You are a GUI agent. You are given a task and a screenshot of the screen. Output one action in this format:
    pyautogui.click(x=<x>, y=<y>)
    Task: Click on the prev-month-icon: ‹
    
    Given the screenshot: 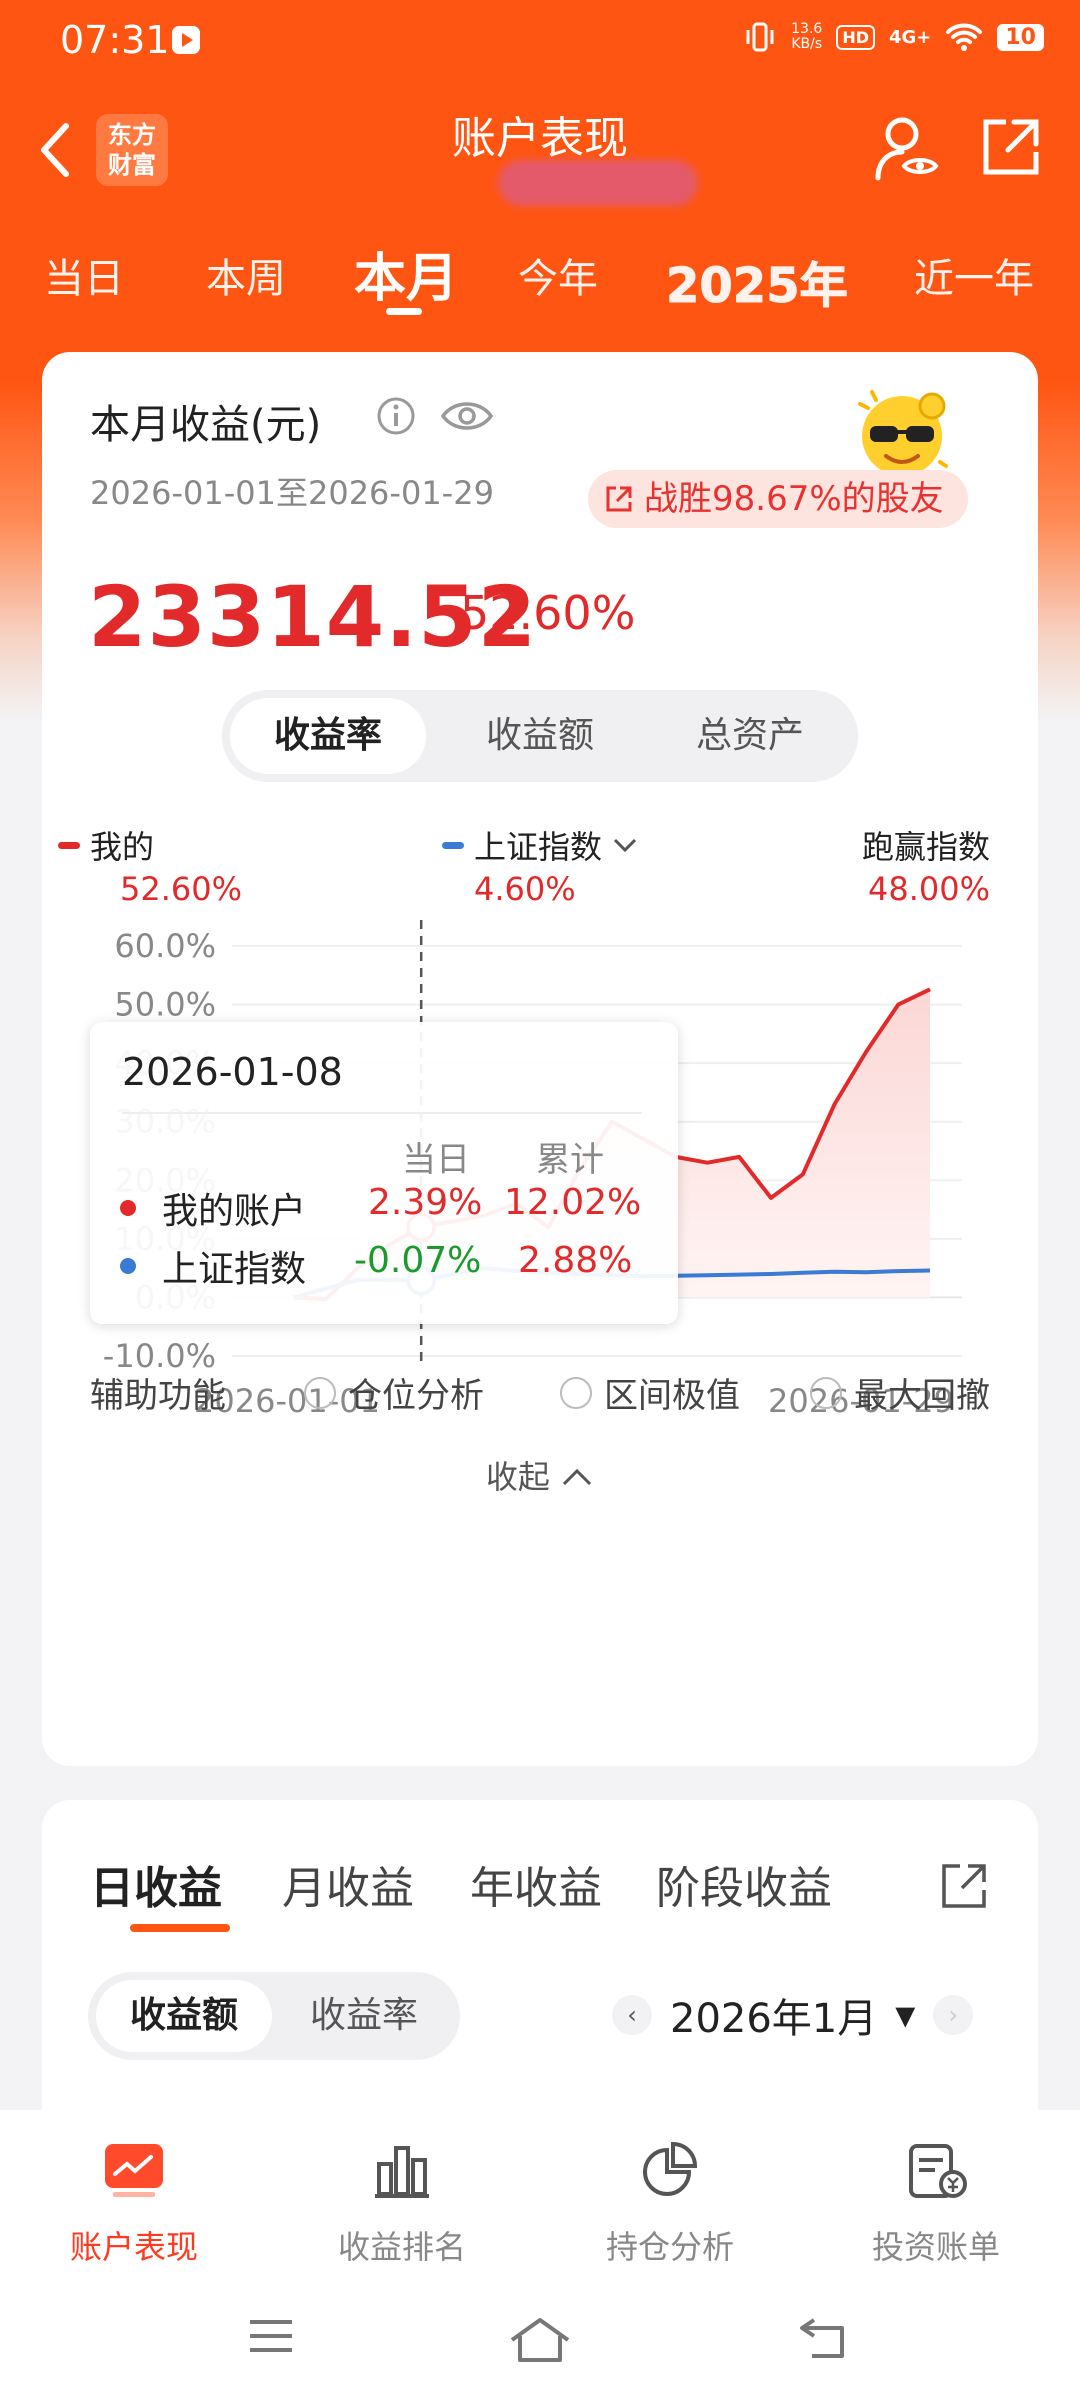 What is the action you would take?
    pyautogui.click(x=632, y=2015)
    